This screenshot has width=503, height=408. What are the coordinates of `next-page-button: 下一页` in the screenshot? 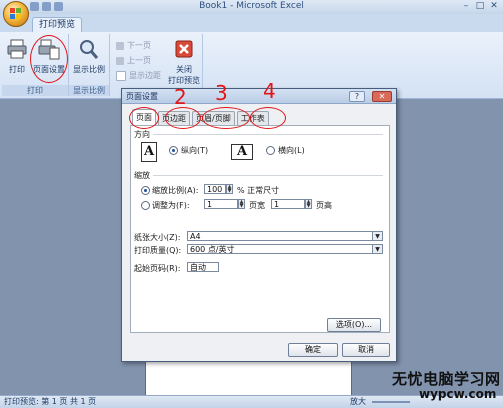 It's located at (133, 45).